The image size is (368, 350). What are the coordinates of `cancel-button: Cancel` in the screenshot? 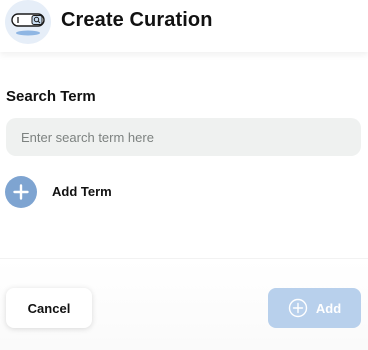 It's located at (49, 308).